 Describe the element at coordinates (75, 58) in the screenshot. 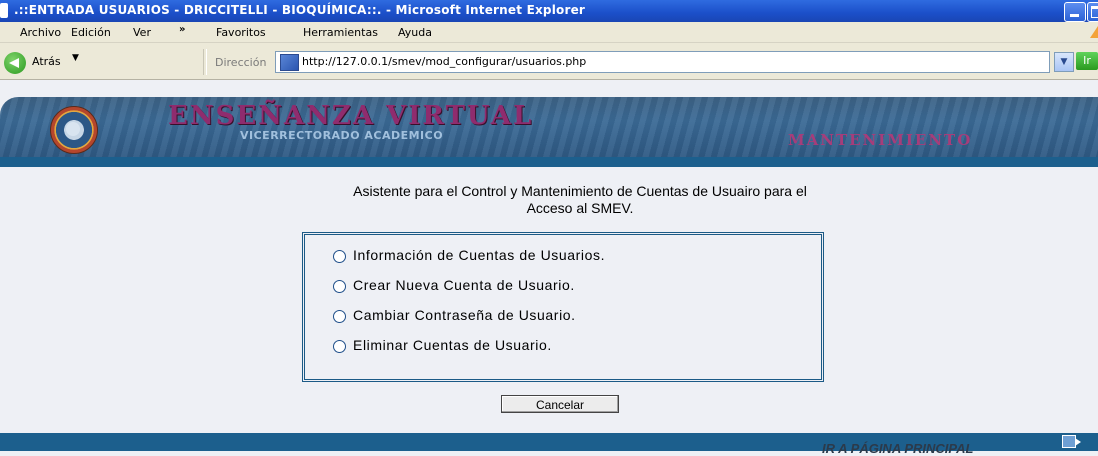

I see `back-dropdown-icon: ▼` at that location.